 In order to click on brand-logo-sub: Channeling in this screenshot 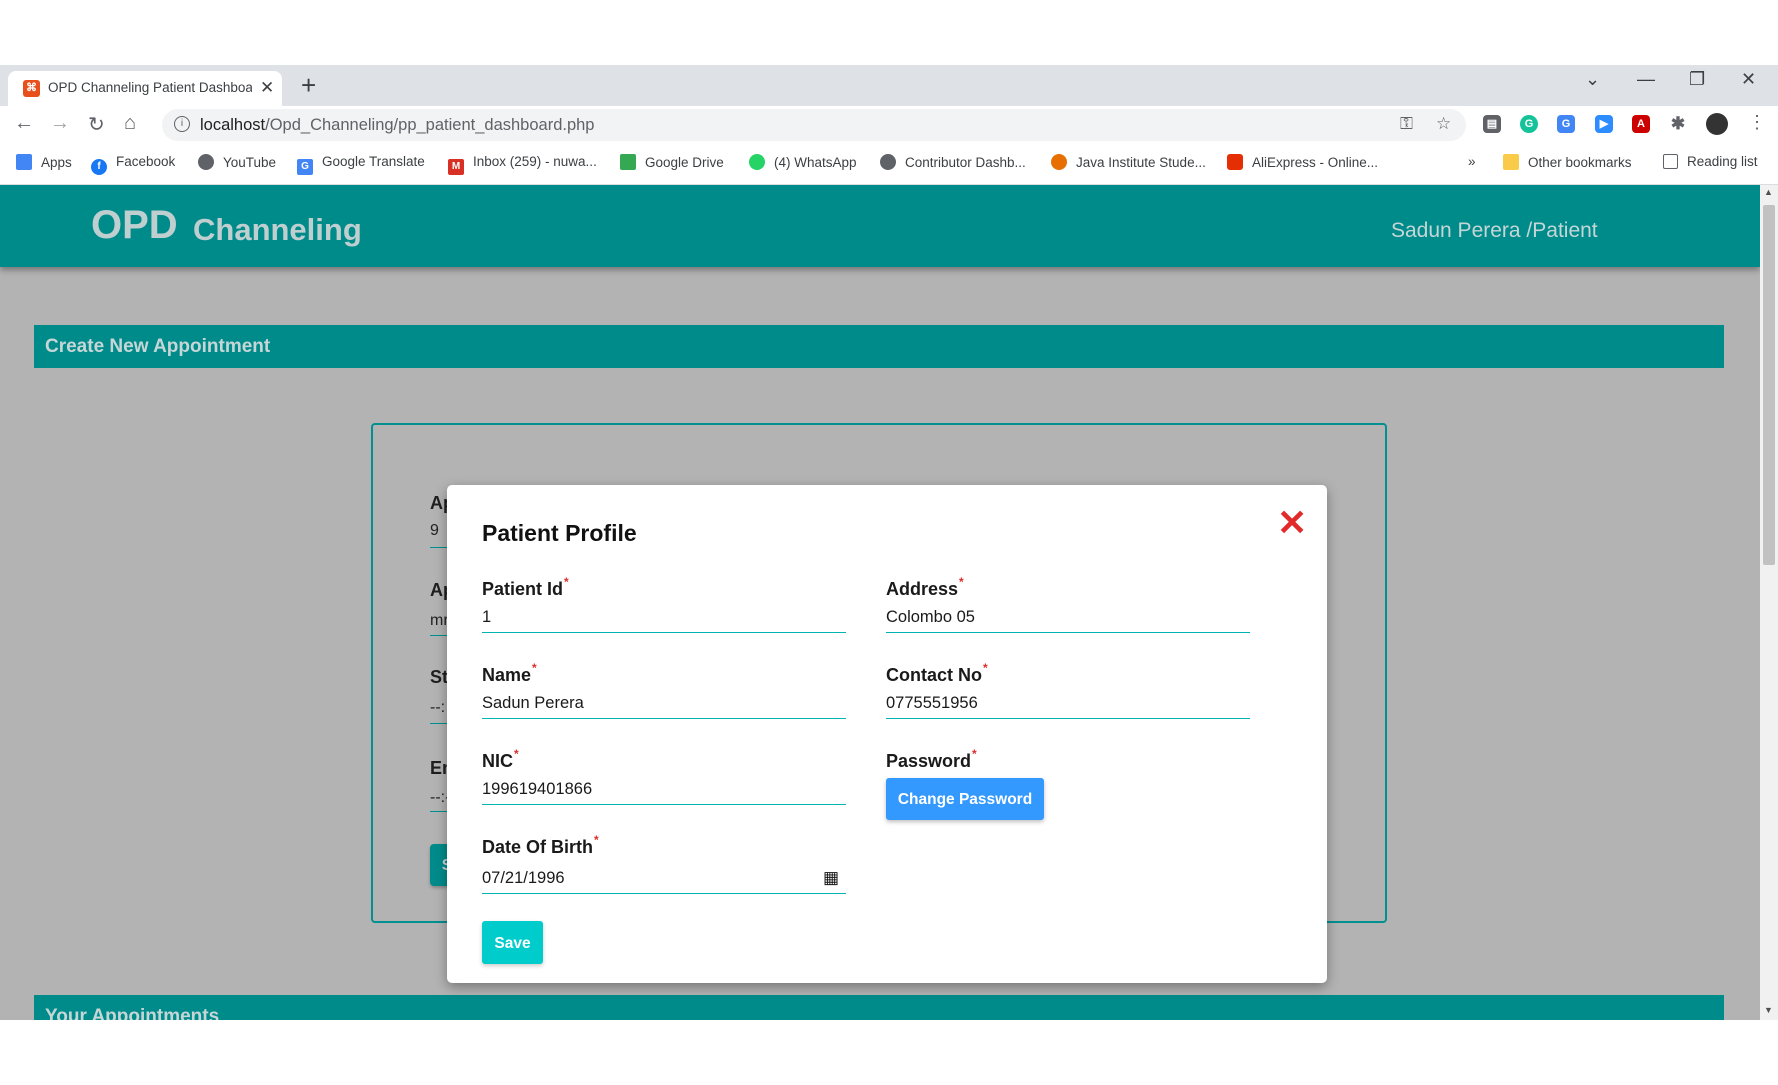, I will do `click(277, 229)`.